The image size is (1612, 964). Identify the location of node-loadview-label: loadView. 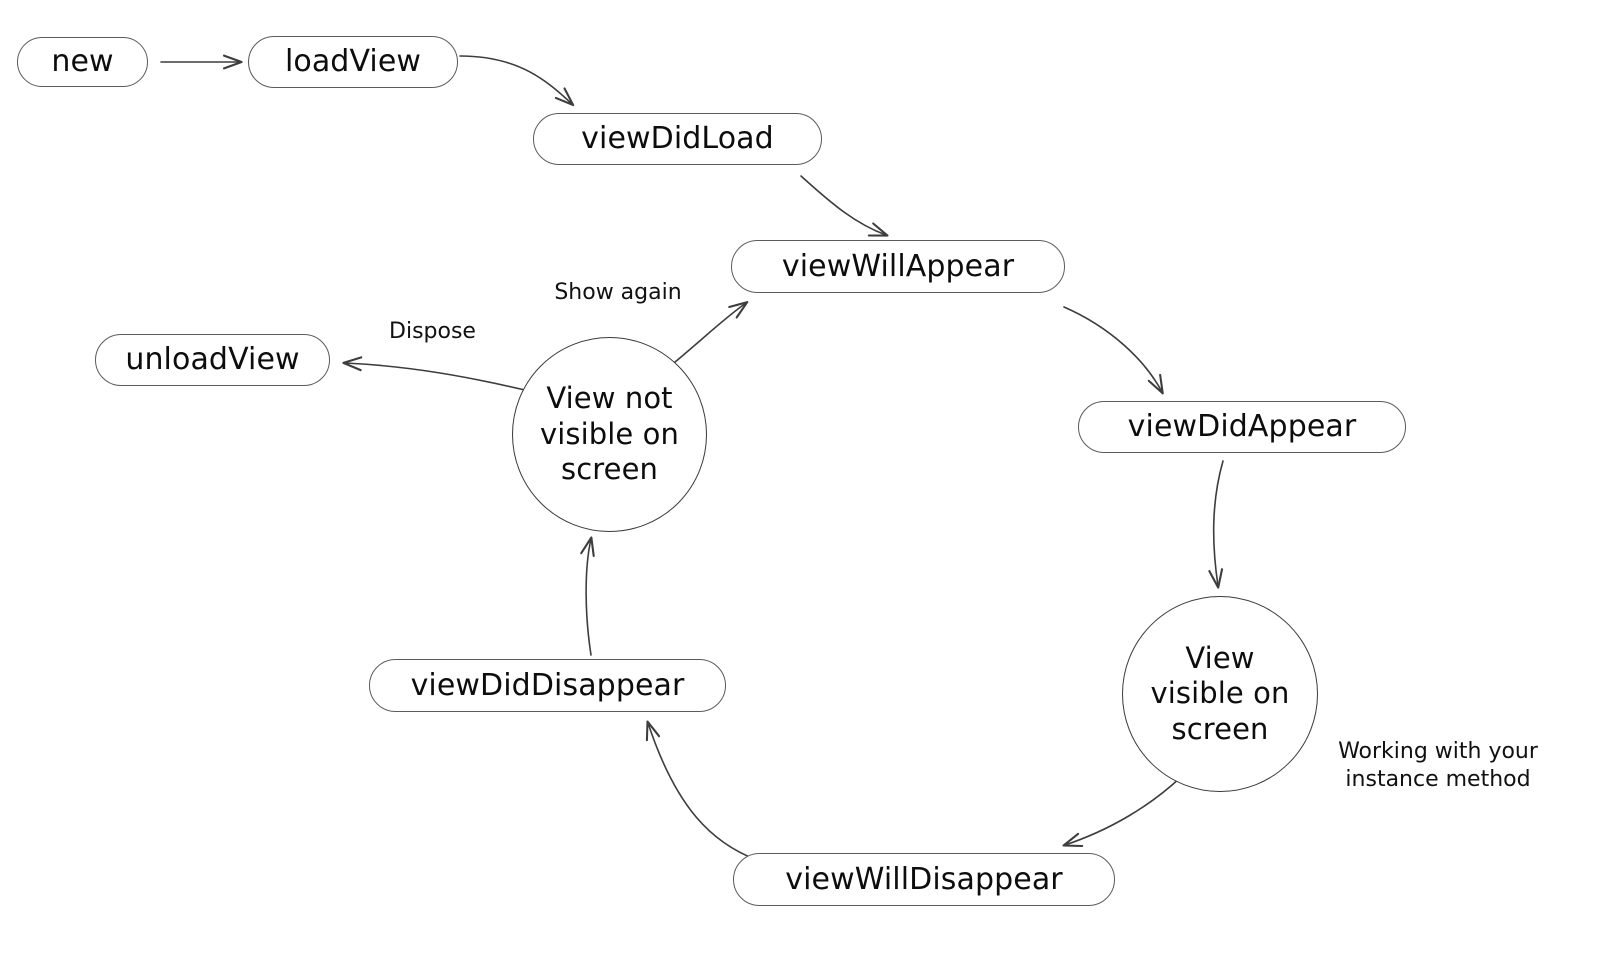
(353, 62).